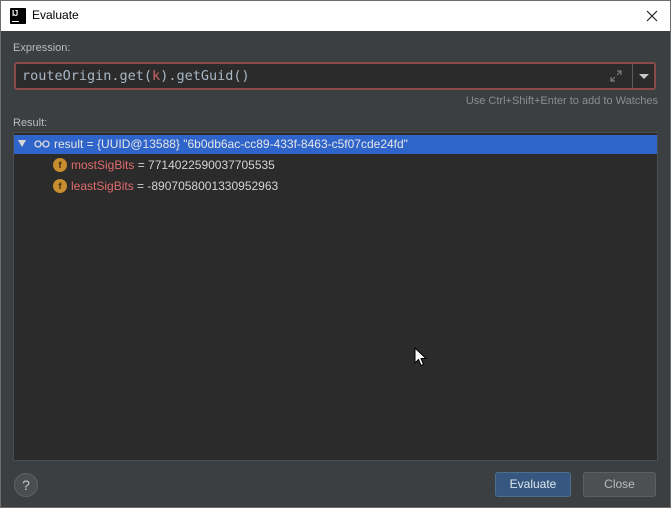  I want to click on history-dropdown-button, so click(643, 76).